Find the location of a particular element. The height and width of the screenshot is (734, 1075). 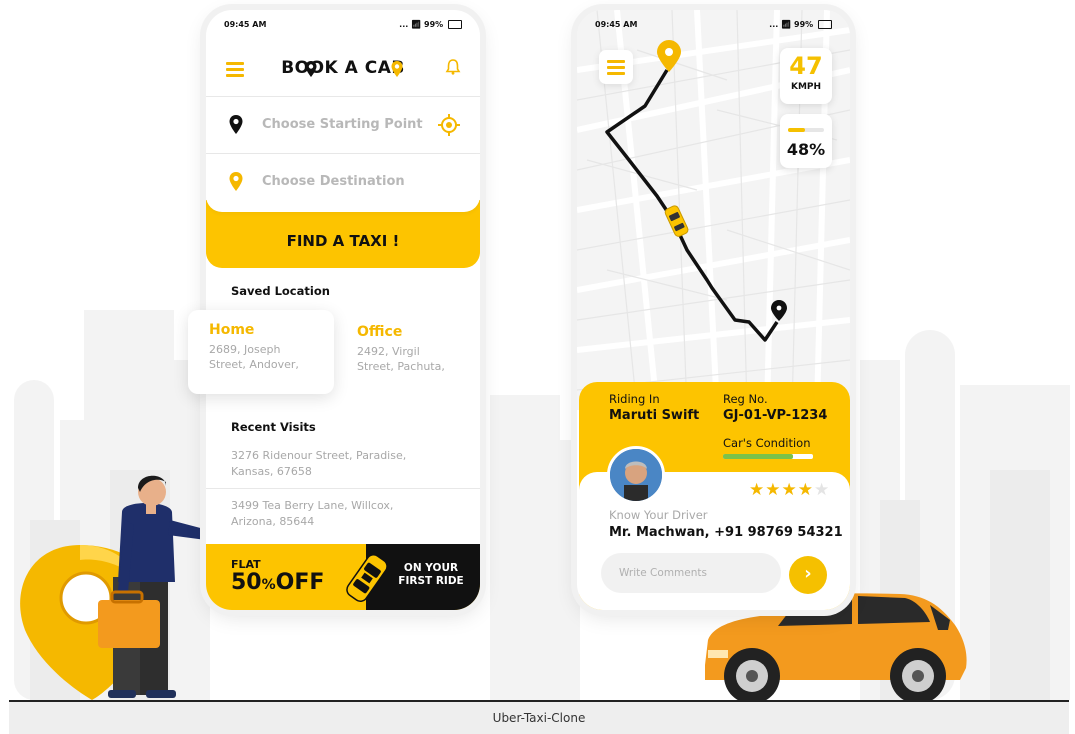

trip-progress-card: 48% is located at coordinates (806, 141).